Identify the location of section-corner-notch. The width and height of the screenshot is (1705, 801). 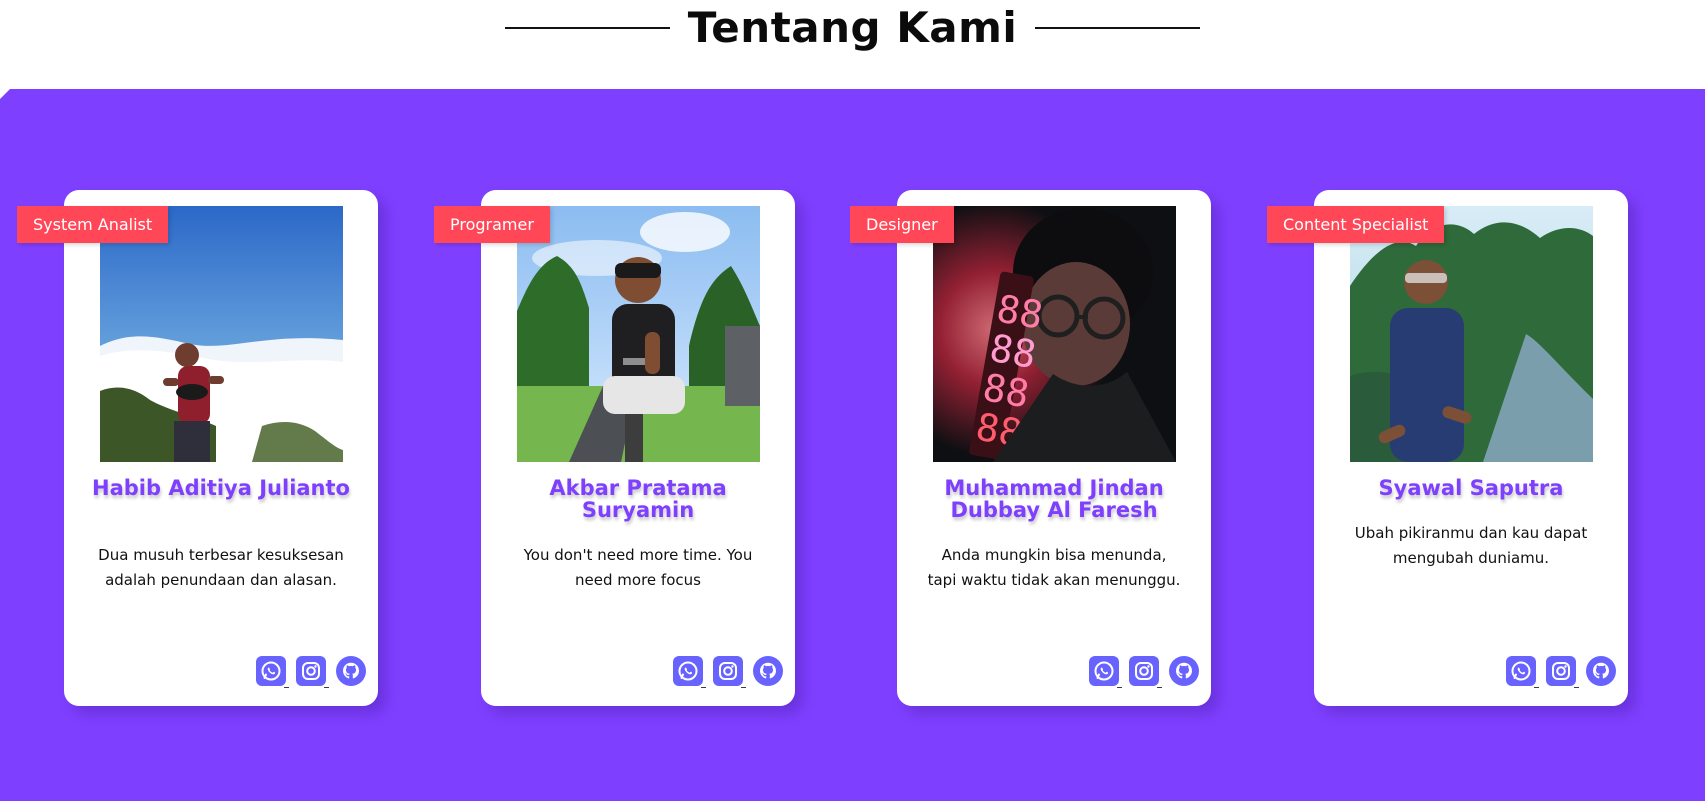
(5, 94).